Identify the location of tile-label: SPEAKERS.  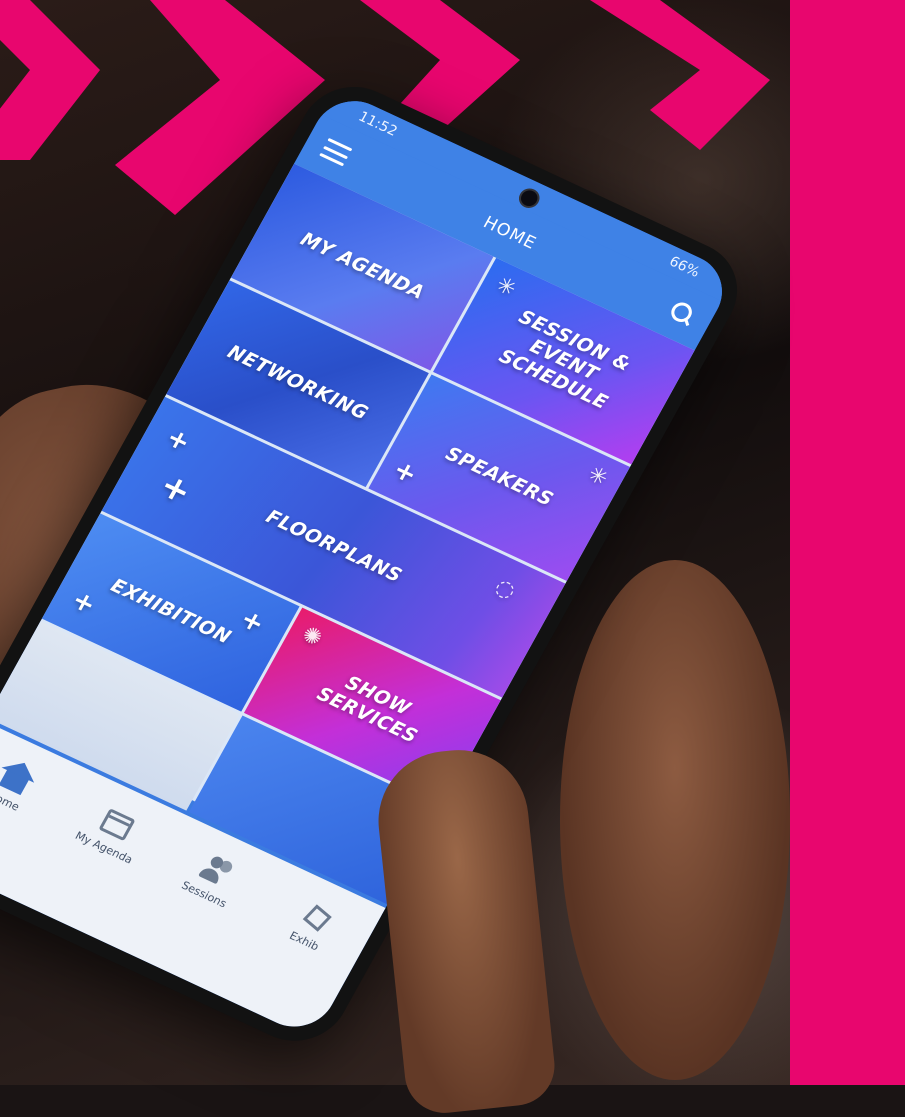
(499, 476).